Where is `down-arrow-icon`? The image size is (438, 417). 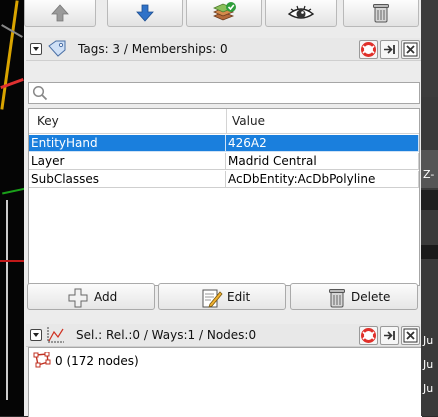 down-arrow-icon is located at coordinates (145, 13).